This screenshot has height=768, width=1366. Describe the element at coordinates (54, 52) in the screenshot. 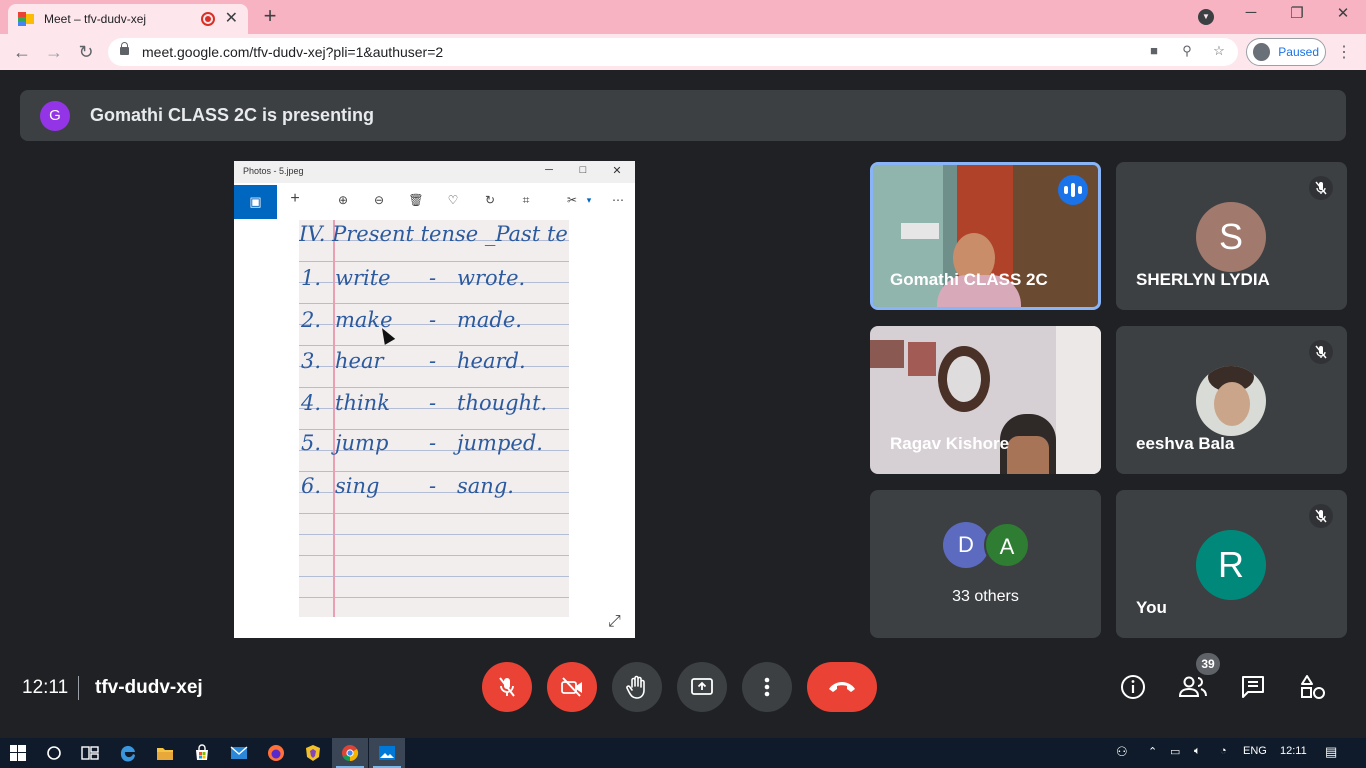

I see `forward-icon: →` at that location.